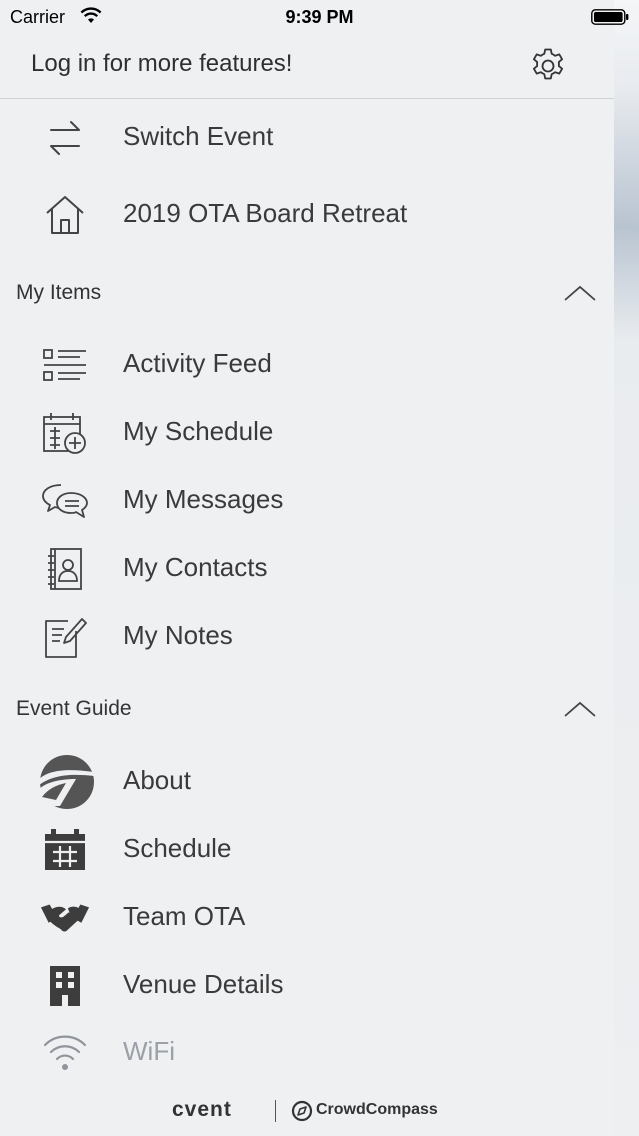  Describe the element at coordinates (307, 67) in the screenshot. I see `drawer-header: Log in for more features!` at that location.